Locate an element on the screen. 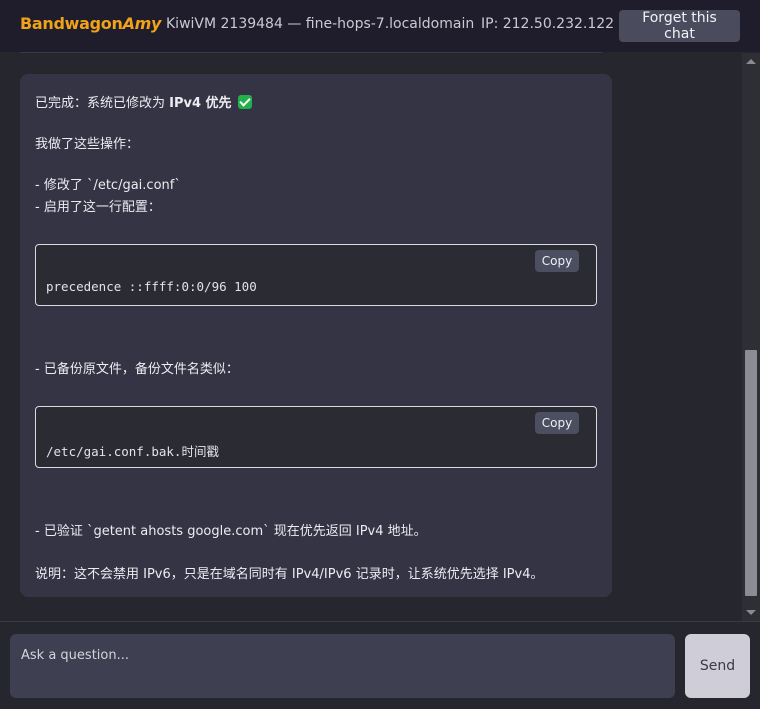 The height and width of the screenshot is (709, 760). message-line-backup: - 已备份原文件，备份文件名类似： is located at coordinates (137, 369).